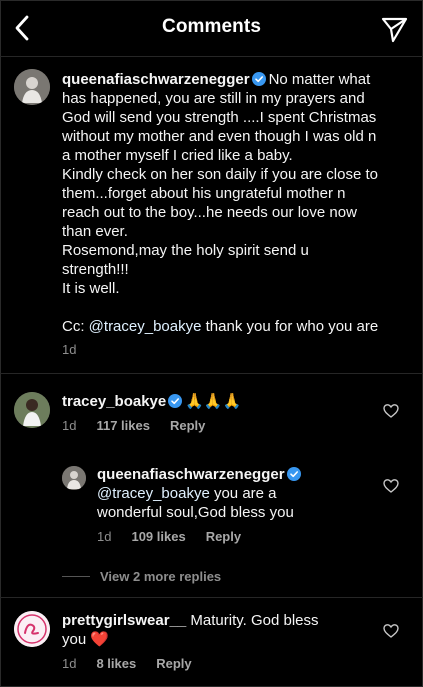  What do you see at coordinates (116, 663) in the screenshot?
I see `likes-count: 8 likes` at bounding box center [116, 663].